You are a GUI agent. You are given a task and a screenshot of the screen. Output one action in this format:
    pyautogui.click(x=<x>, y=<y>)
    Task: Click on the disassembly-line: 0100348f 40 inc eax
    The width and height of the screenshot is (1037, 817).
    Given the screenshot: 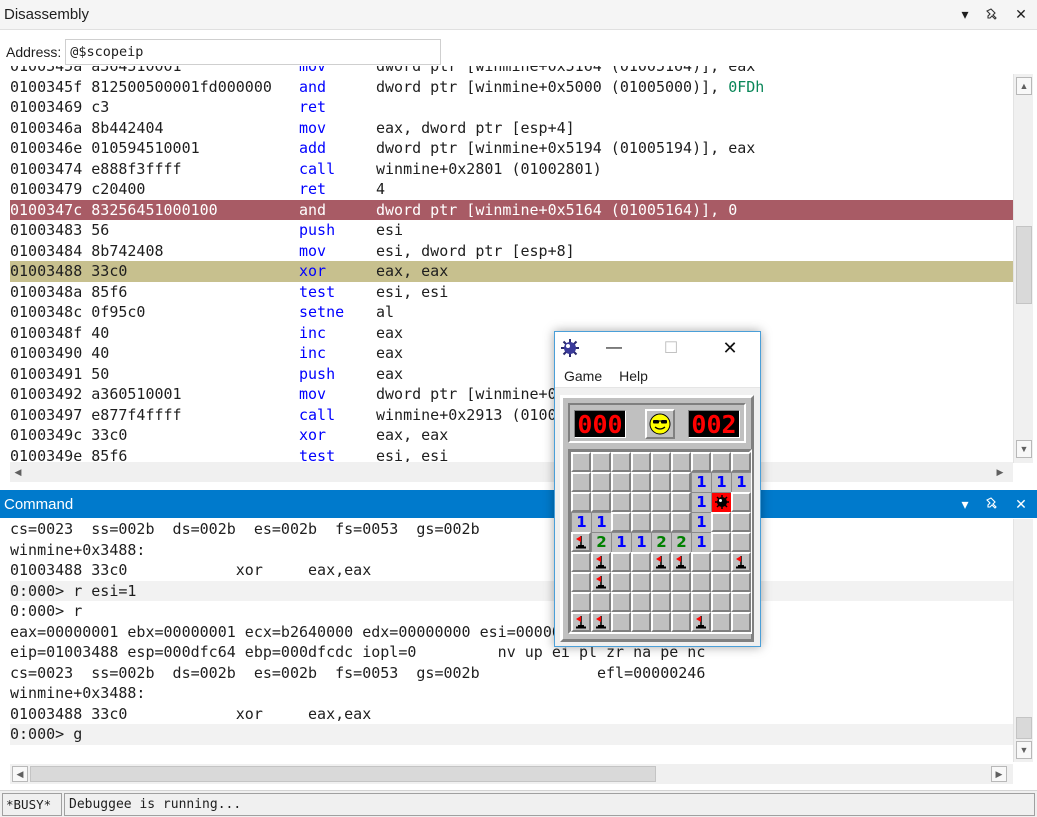 What is the action you would take?
    pyautogui.click(x=511, y=333)
    